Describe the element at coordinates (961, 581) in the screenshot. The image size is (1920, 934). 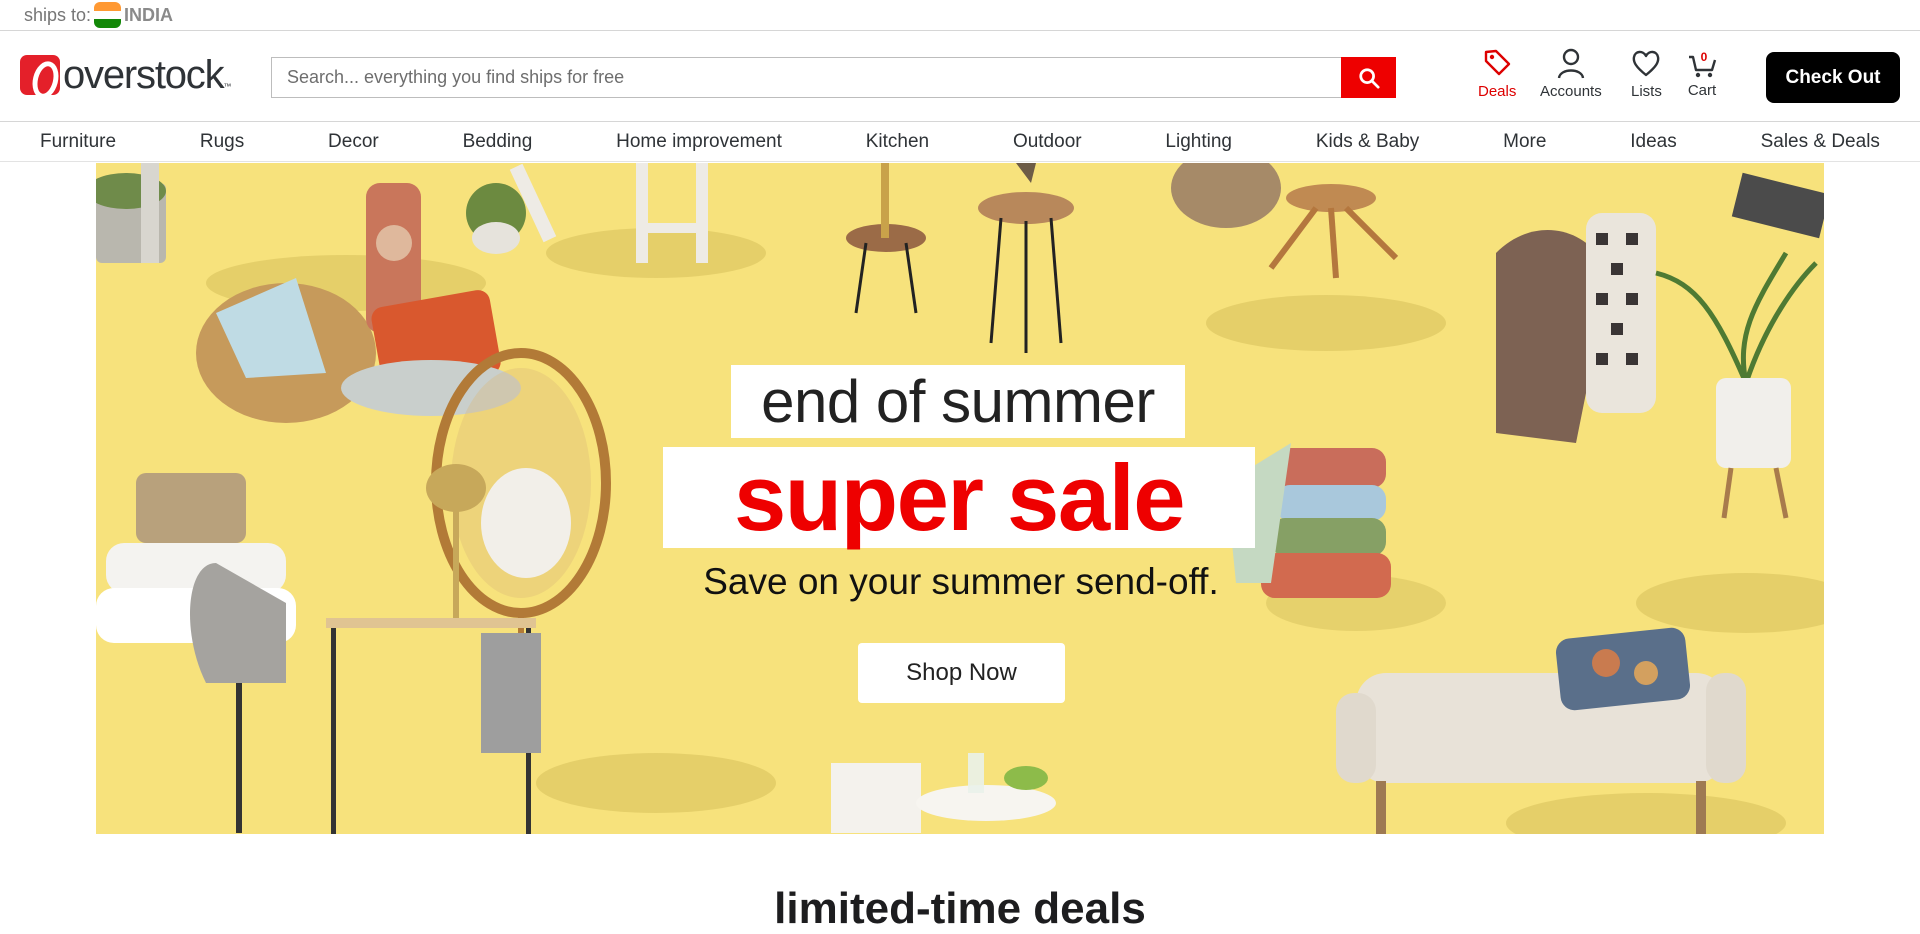
I see `hero-subheadline: Save on your summer send-off.` at that location.